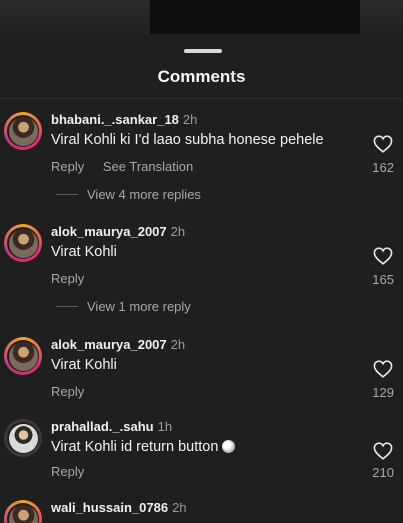 The width and height of the screenshot is (403, 523). I want to click on view-more-replies: View 1 more reply, so click(123, 306).